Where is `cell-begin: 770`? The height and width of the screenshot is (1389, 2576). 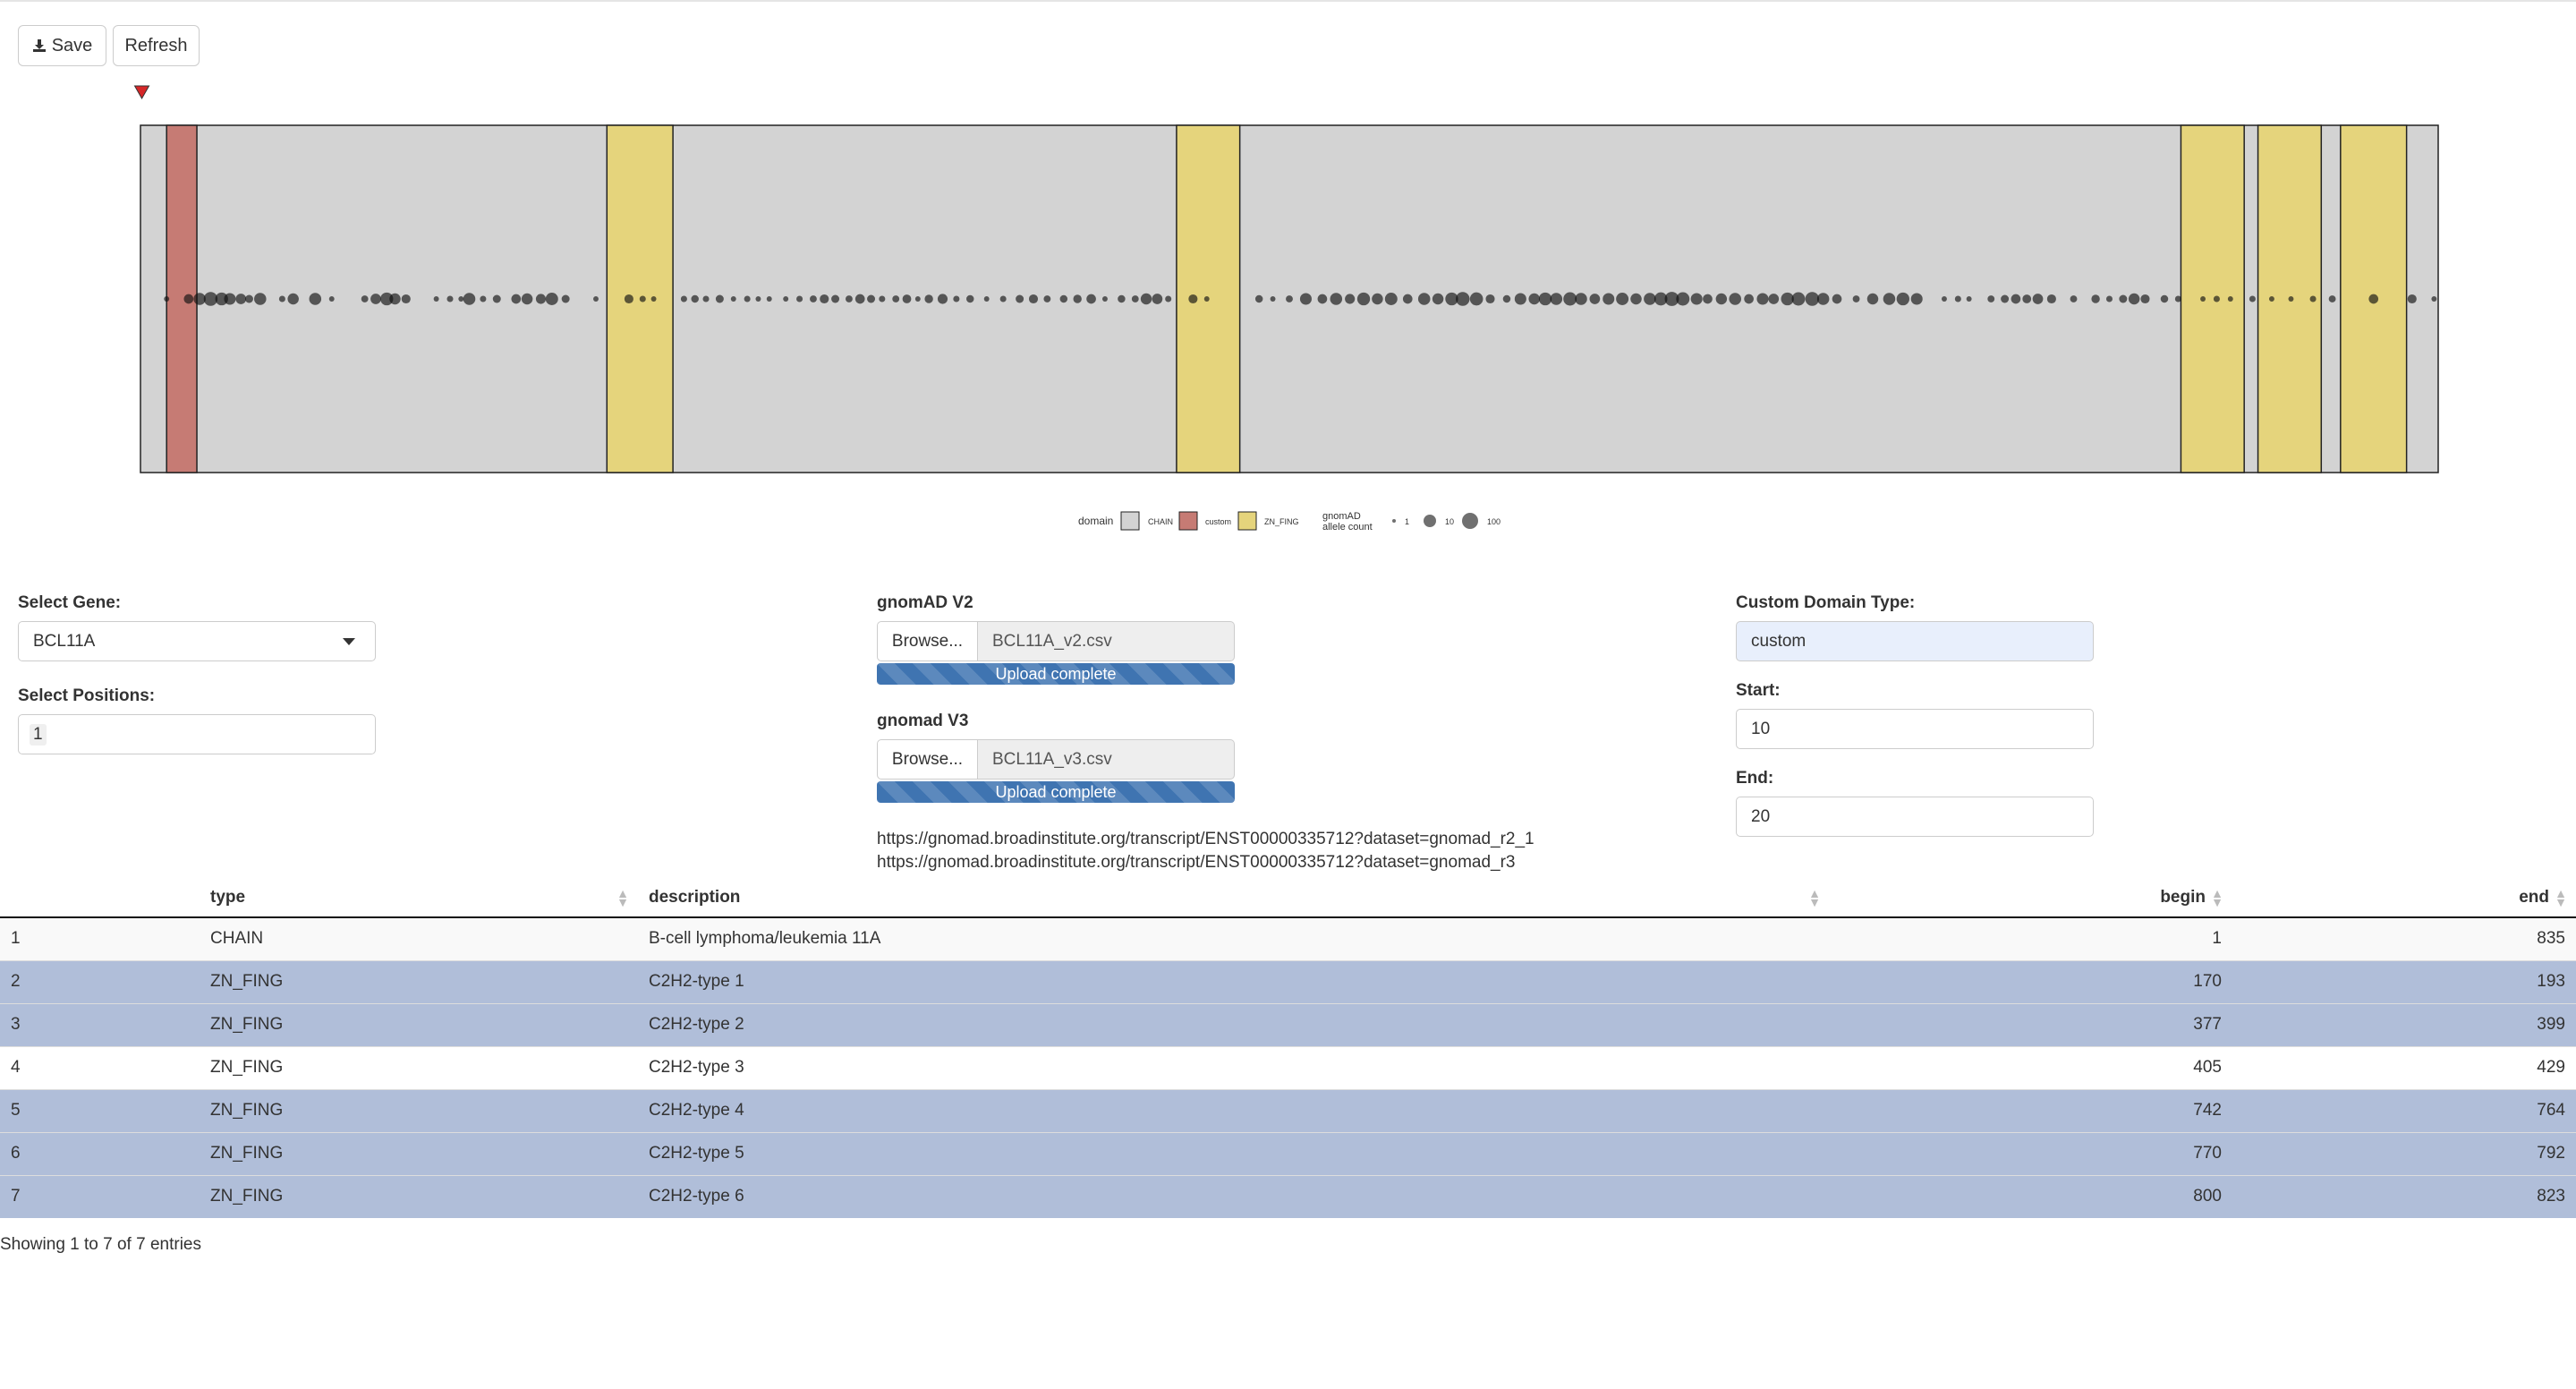
cell-begin: 770 is located at coordinates (2031, 1153).